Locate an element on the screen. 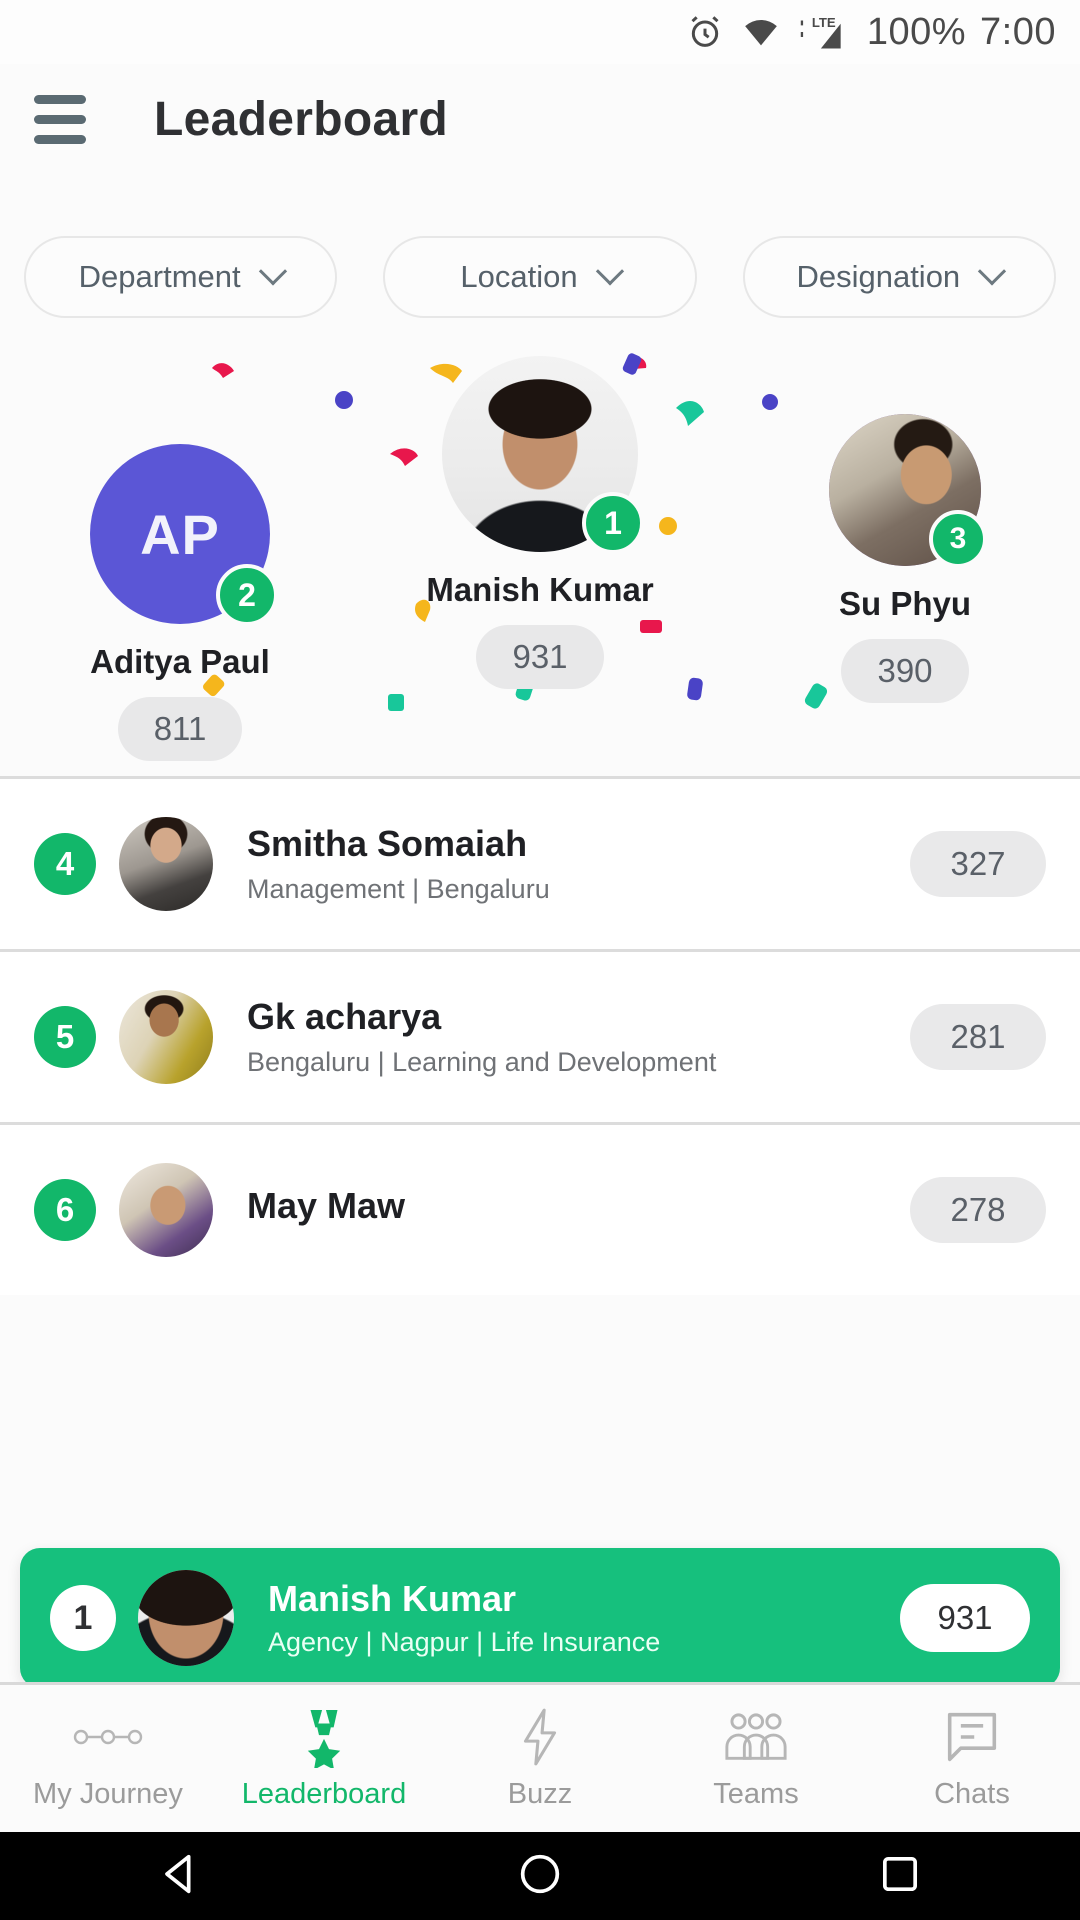 This screenshot has height=1920, width=1080. nav-label: My Journey is located at coordinates (108, 1794).